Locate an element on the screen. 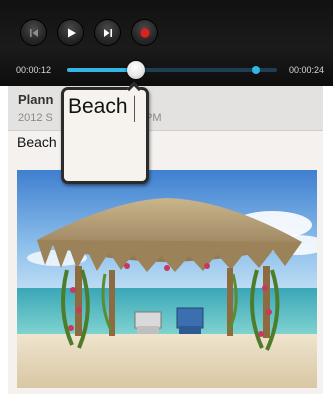 This screenshot has height=394, width=333. seek-bar is located at coordinates (172, 70).